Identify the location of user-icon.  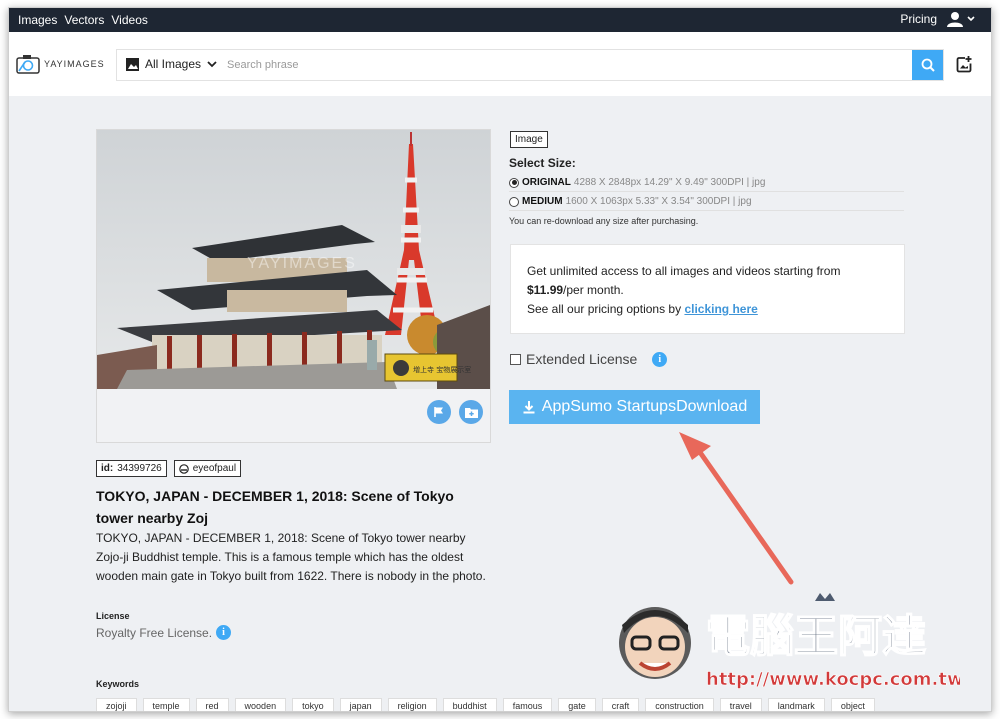
(955, 19).